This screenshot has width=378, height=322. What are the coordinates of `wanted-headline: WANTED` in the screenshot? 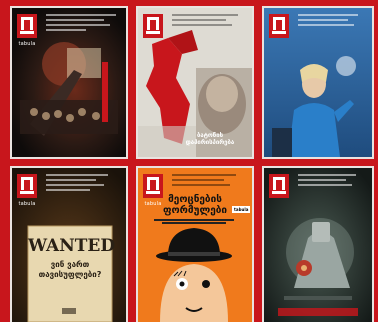 It's located at (72, 246).